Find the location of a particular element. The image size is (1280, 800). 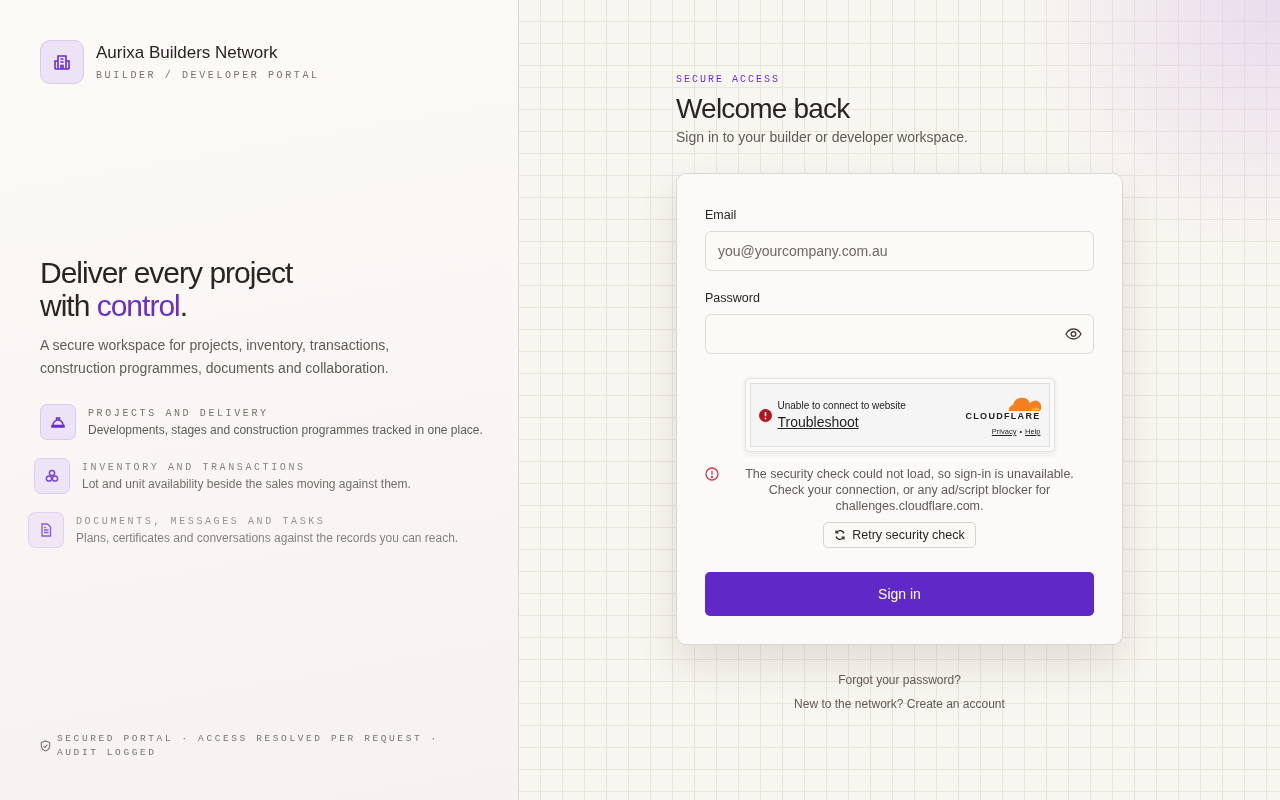

document-icon is located at coordinates (46, 530).